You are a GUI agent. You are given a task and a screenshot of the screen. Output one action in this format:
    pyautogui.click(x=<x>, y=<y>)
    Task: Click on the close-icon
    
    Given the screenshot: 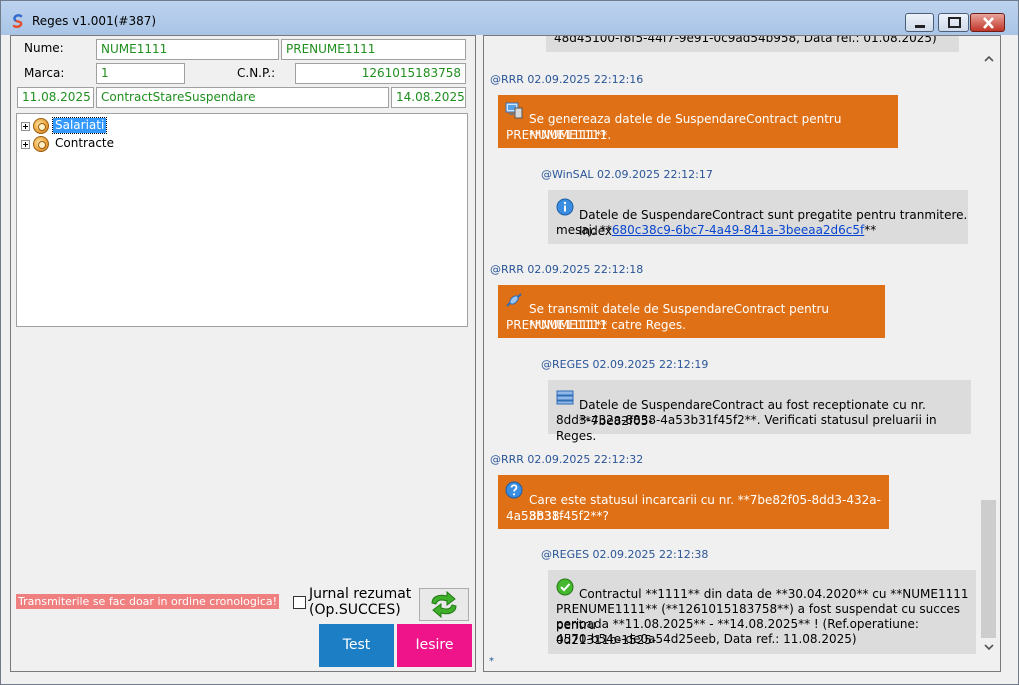 What is the action you would take?
    pyautogui.click(x=988, y=23)
    